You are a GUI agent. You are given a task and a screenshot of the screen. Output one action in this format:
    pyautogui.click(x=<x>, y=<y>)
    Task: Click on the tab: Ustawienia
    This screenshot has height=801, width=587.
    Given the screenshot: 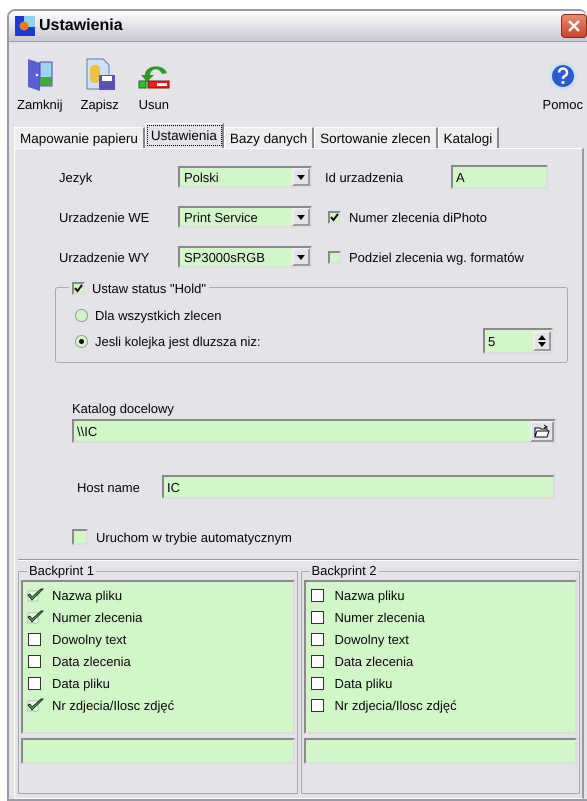 What is the action you would take?
    pyautogui.click(x=184, y=135)
    